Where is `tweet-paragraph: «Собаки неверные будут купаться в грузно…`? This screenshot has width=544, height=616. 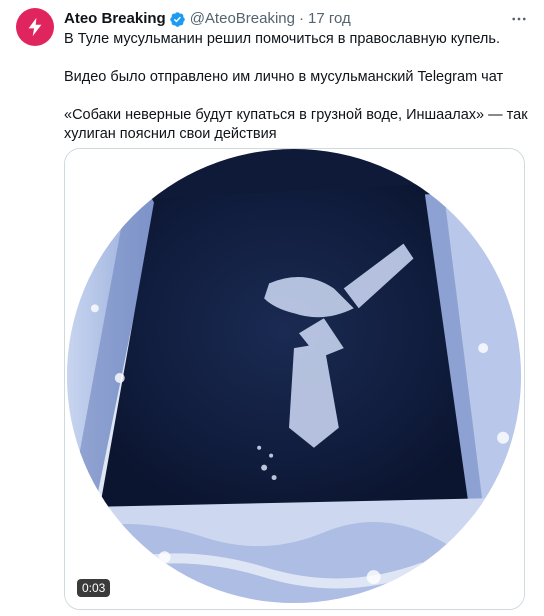 tweet-paragraph: «Собаки неверные будут купаться в грузно… is located at coordinates (296, 124).